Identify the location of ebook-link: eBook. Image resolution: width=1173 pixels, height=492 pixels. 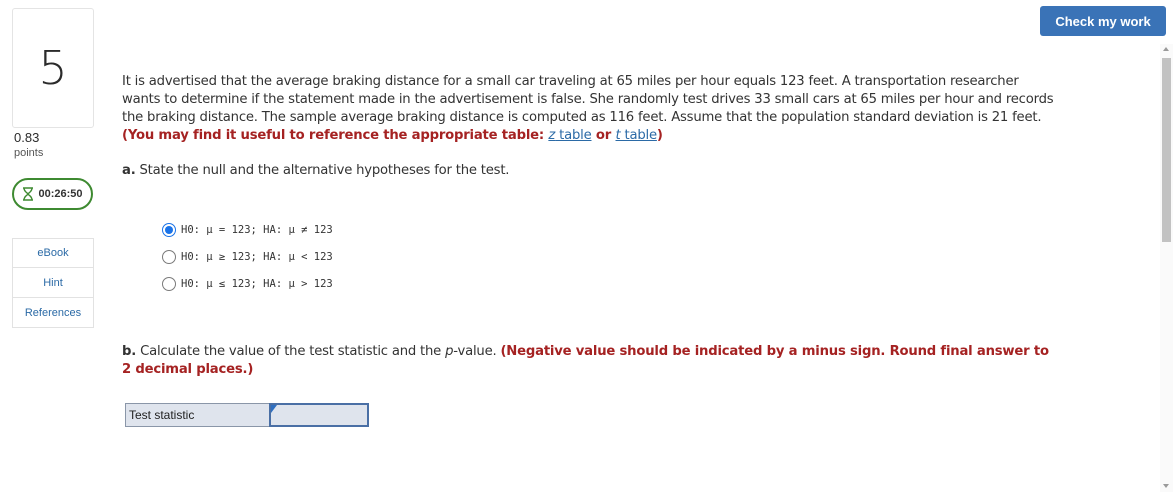
(53, 253).